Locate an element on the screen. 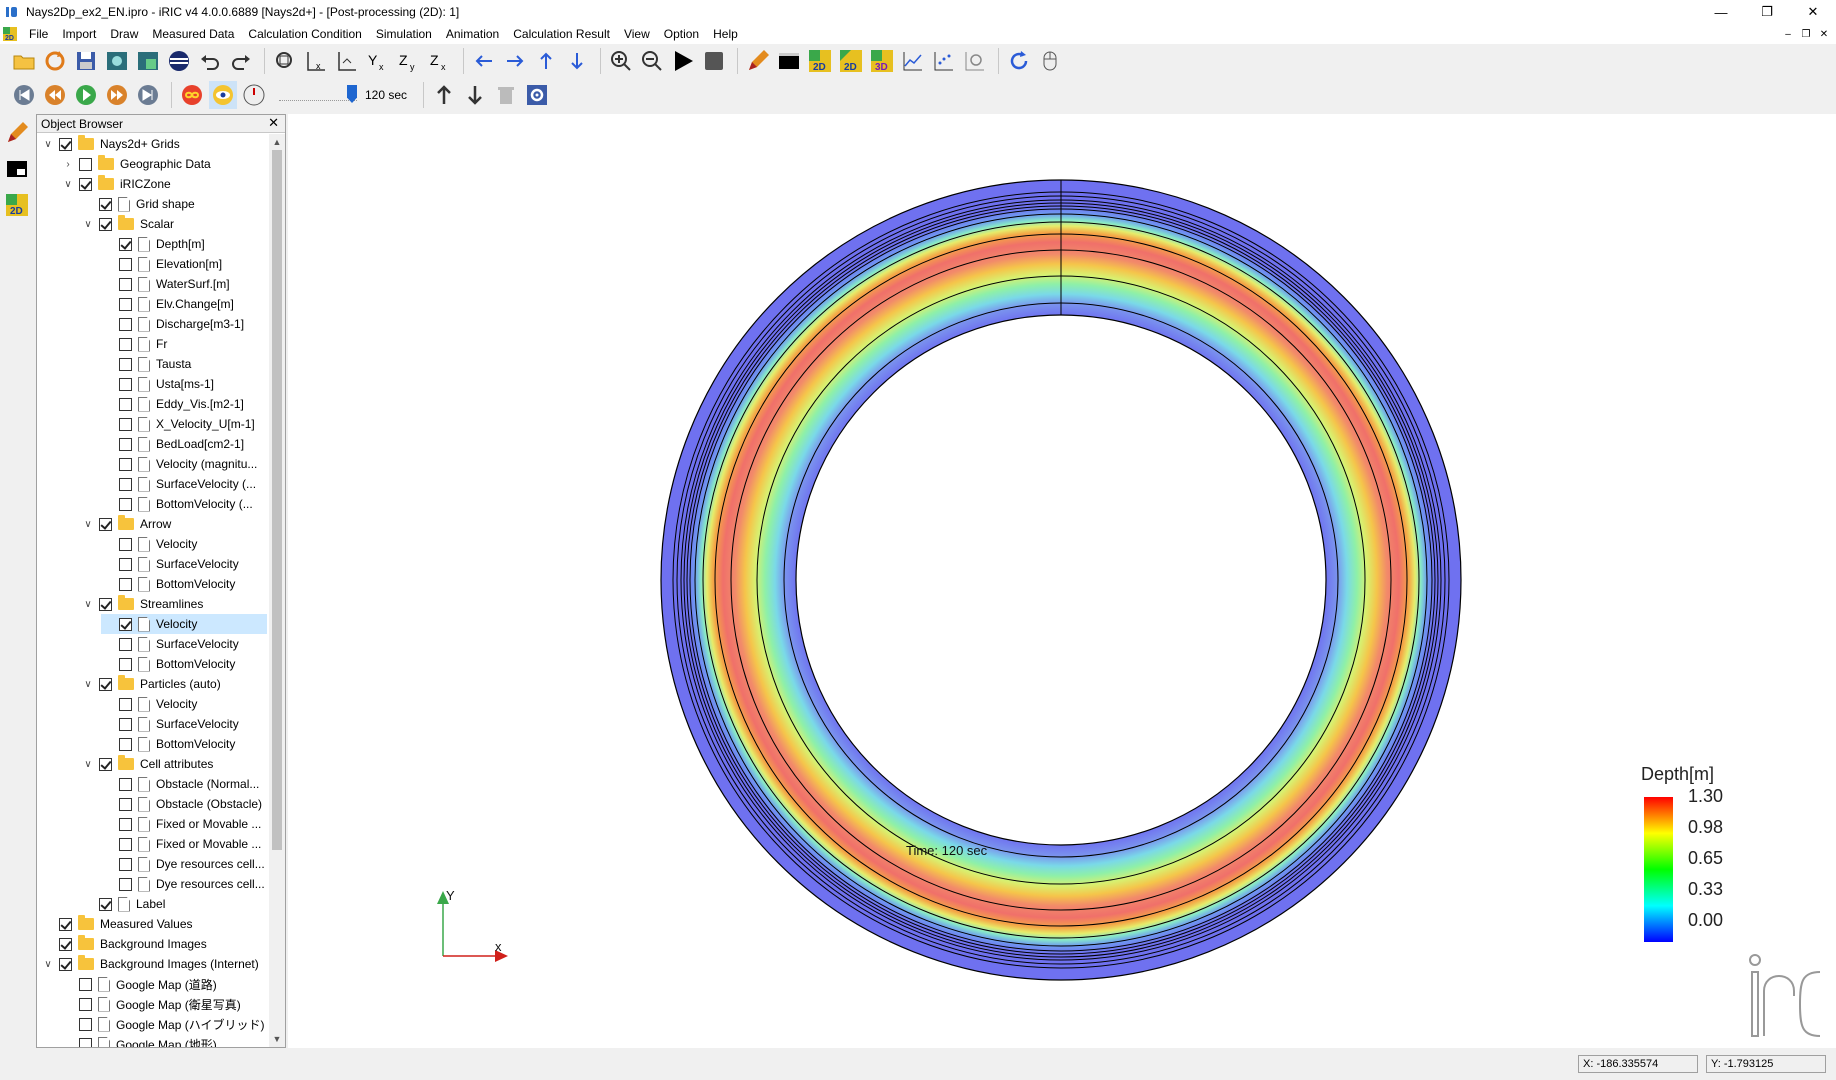 This screenshot has width=1836, height=1080. menu-draw: Draw is located at coordinates (124, 34).